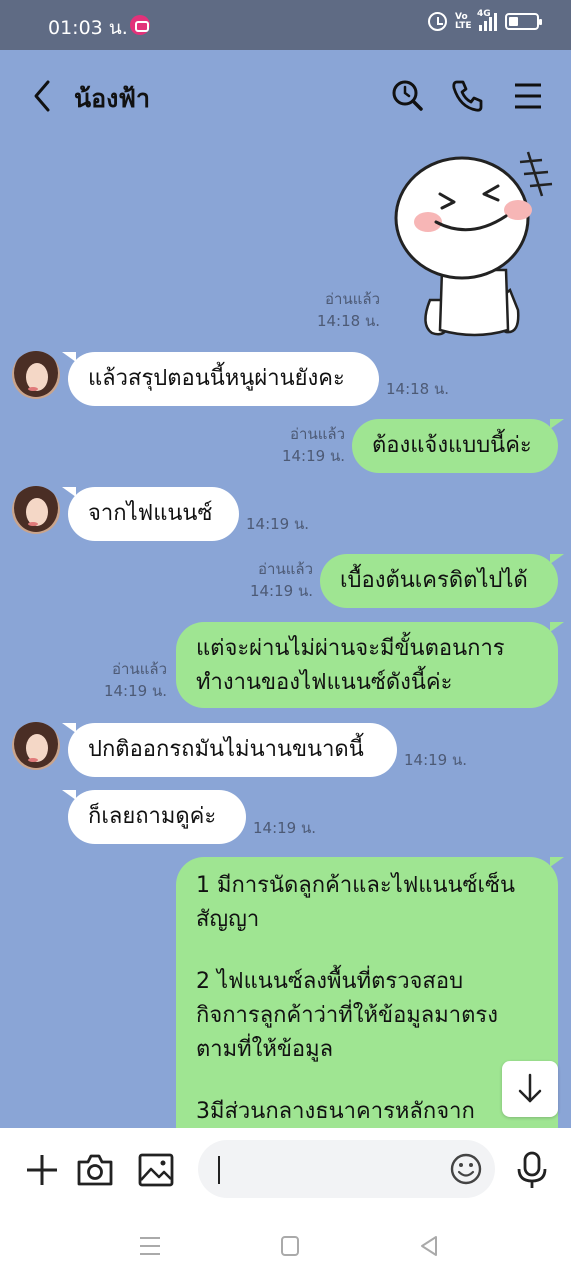  Describe the element at coordinates (437, 21) in the screenshot. I see `alarm-icon` at that location.